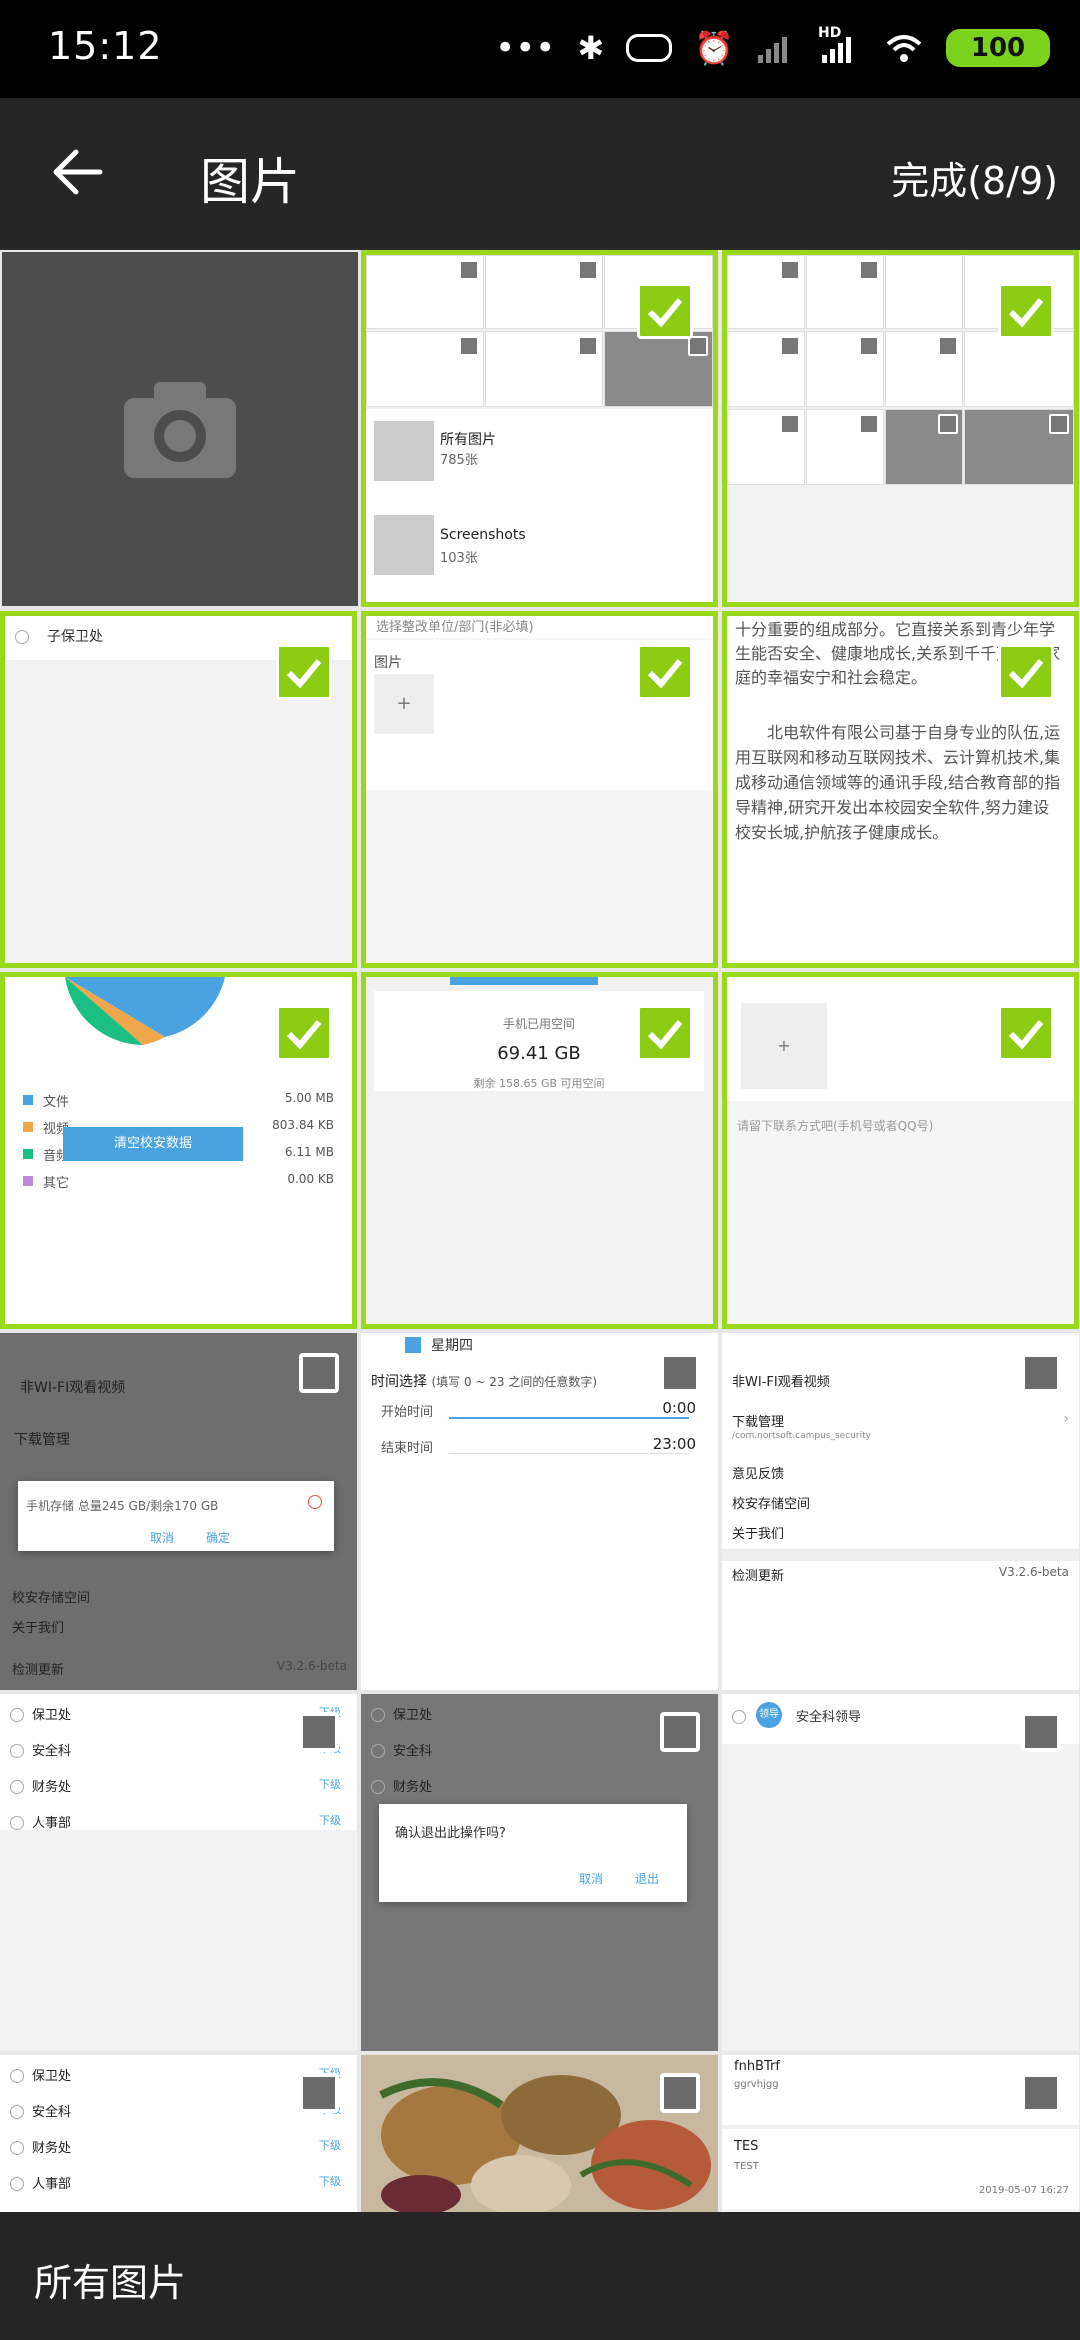 Image resolution: width=1080 pixels, height=2340 pixels. I want to click on album-count: 103张, so click(459, 558).